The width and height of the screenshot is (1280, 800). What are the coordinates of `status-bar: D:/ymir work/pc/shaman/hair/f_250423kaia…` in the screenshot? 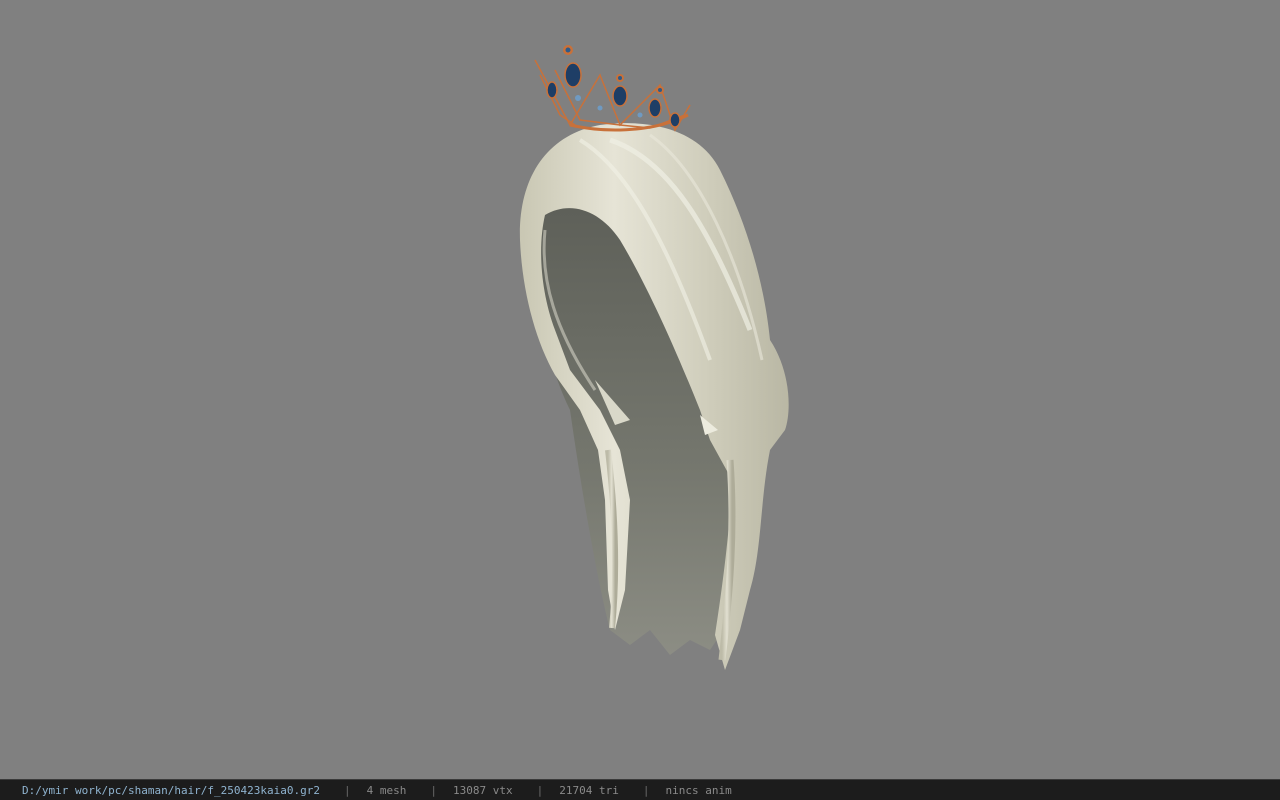 It's located at (640, 789).